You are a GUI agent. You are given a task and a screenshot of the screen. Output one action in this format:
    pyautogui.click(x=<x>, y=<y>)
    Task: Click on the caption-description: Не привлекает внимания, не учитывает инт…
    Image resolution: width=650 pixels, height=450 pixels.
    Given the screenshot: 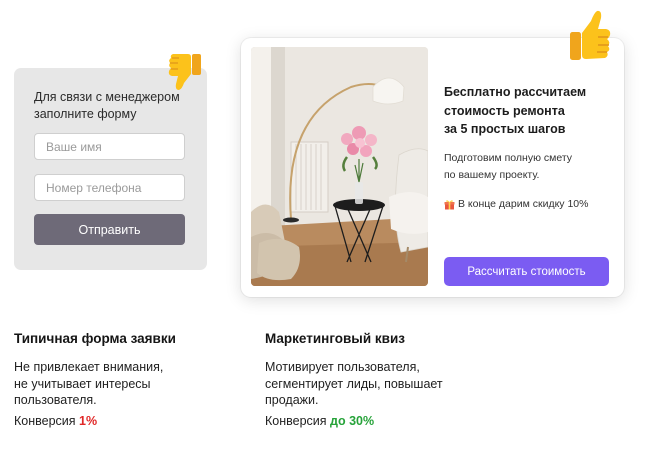 What is the action you would take?
    pyautogui.click(x=89, y=383)
    